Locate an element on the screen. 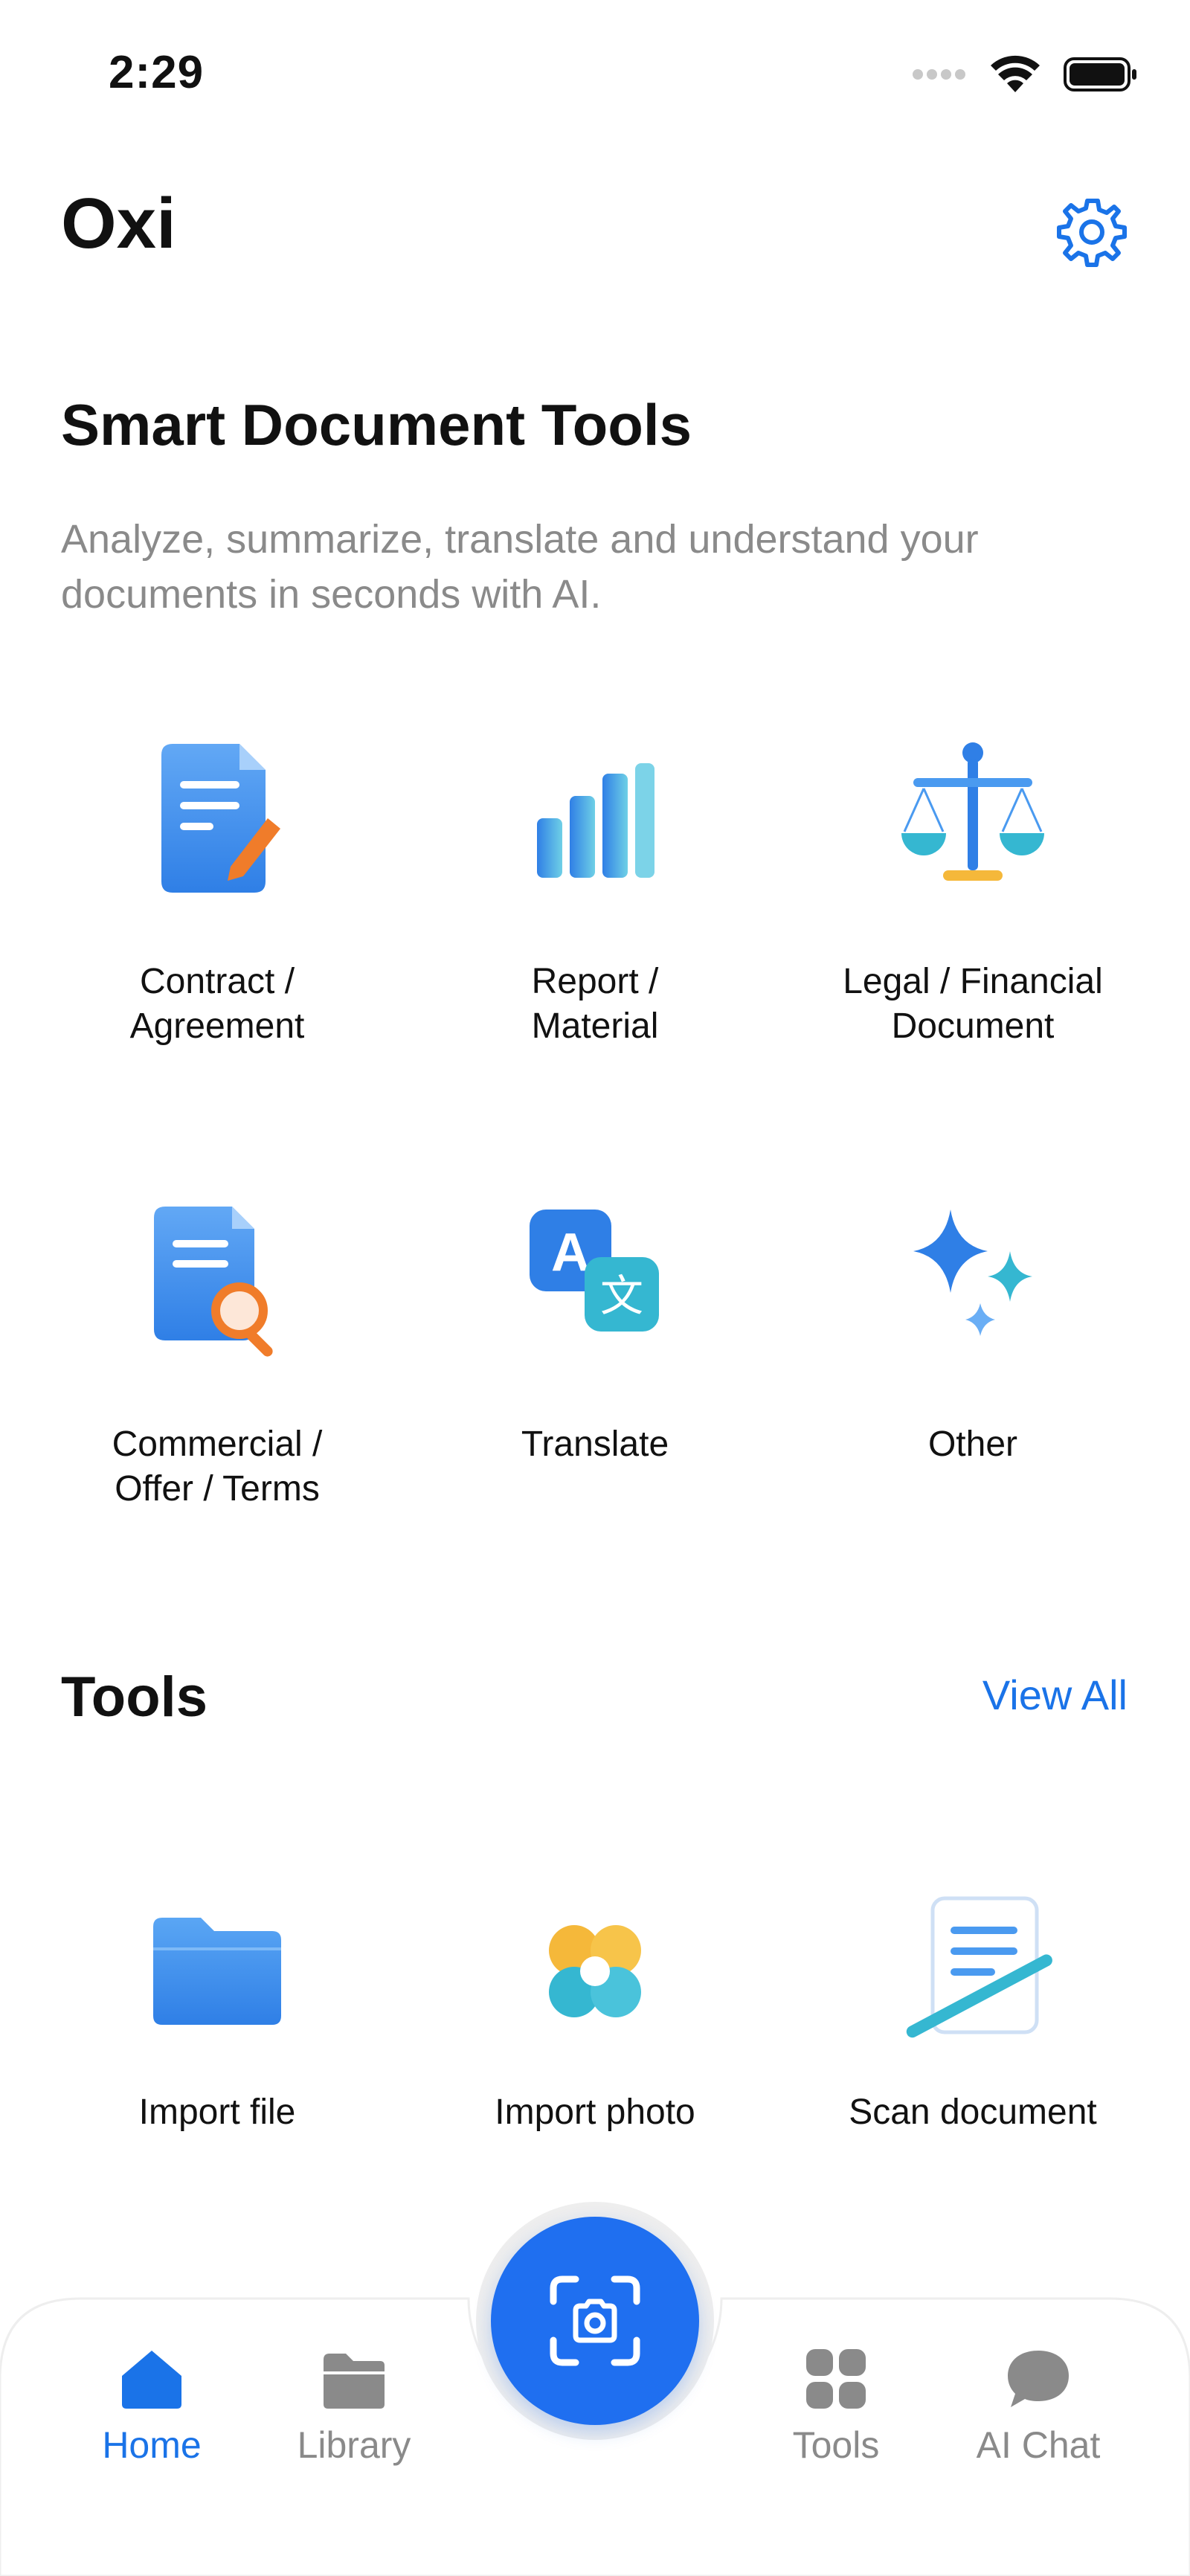 This screenshot has width=1190, height=2576. scan-document-icon is located at coordinates (973, 1971).